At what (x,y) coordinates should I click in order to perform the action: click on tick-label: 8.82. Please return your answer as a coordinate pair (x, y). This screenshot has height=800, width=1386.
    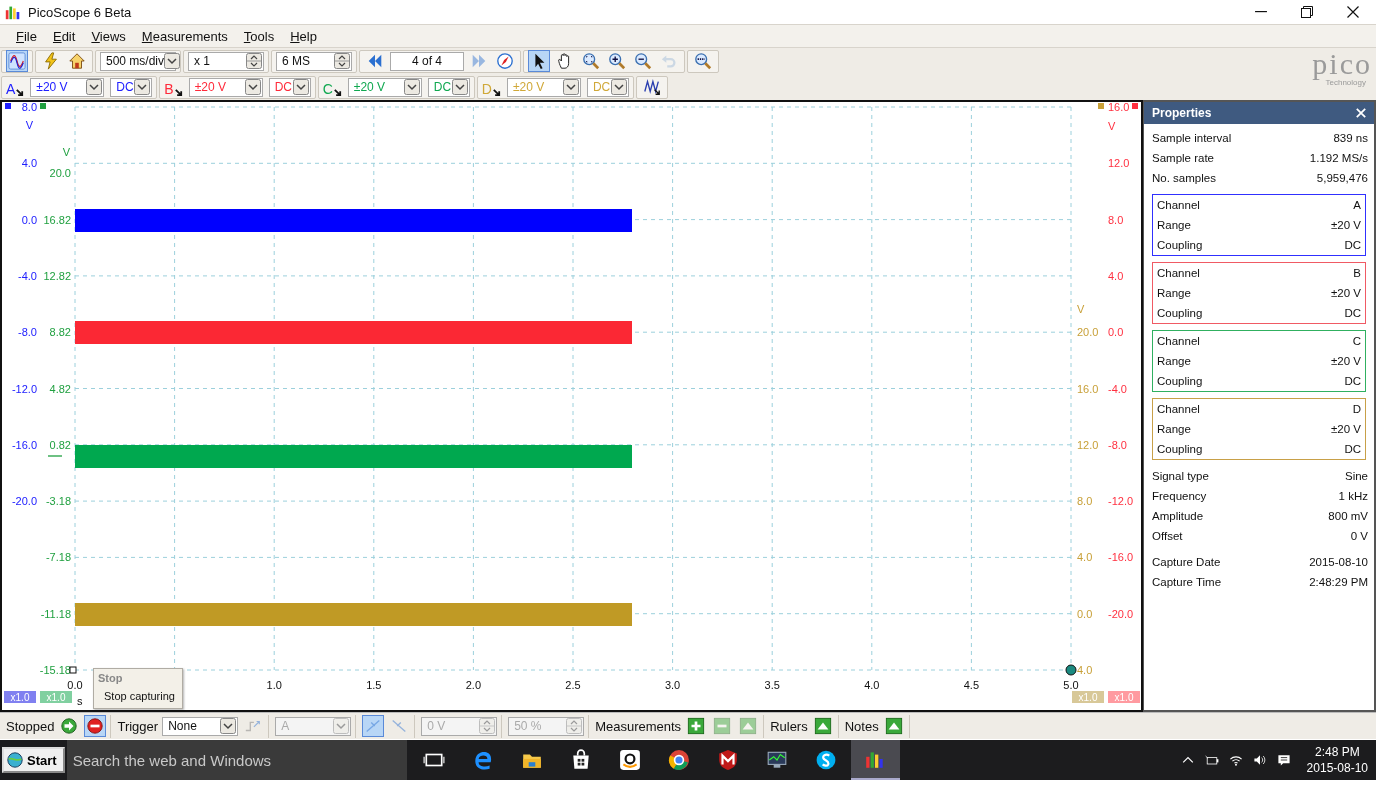
    Looking at the image, I should click on (60, 332).